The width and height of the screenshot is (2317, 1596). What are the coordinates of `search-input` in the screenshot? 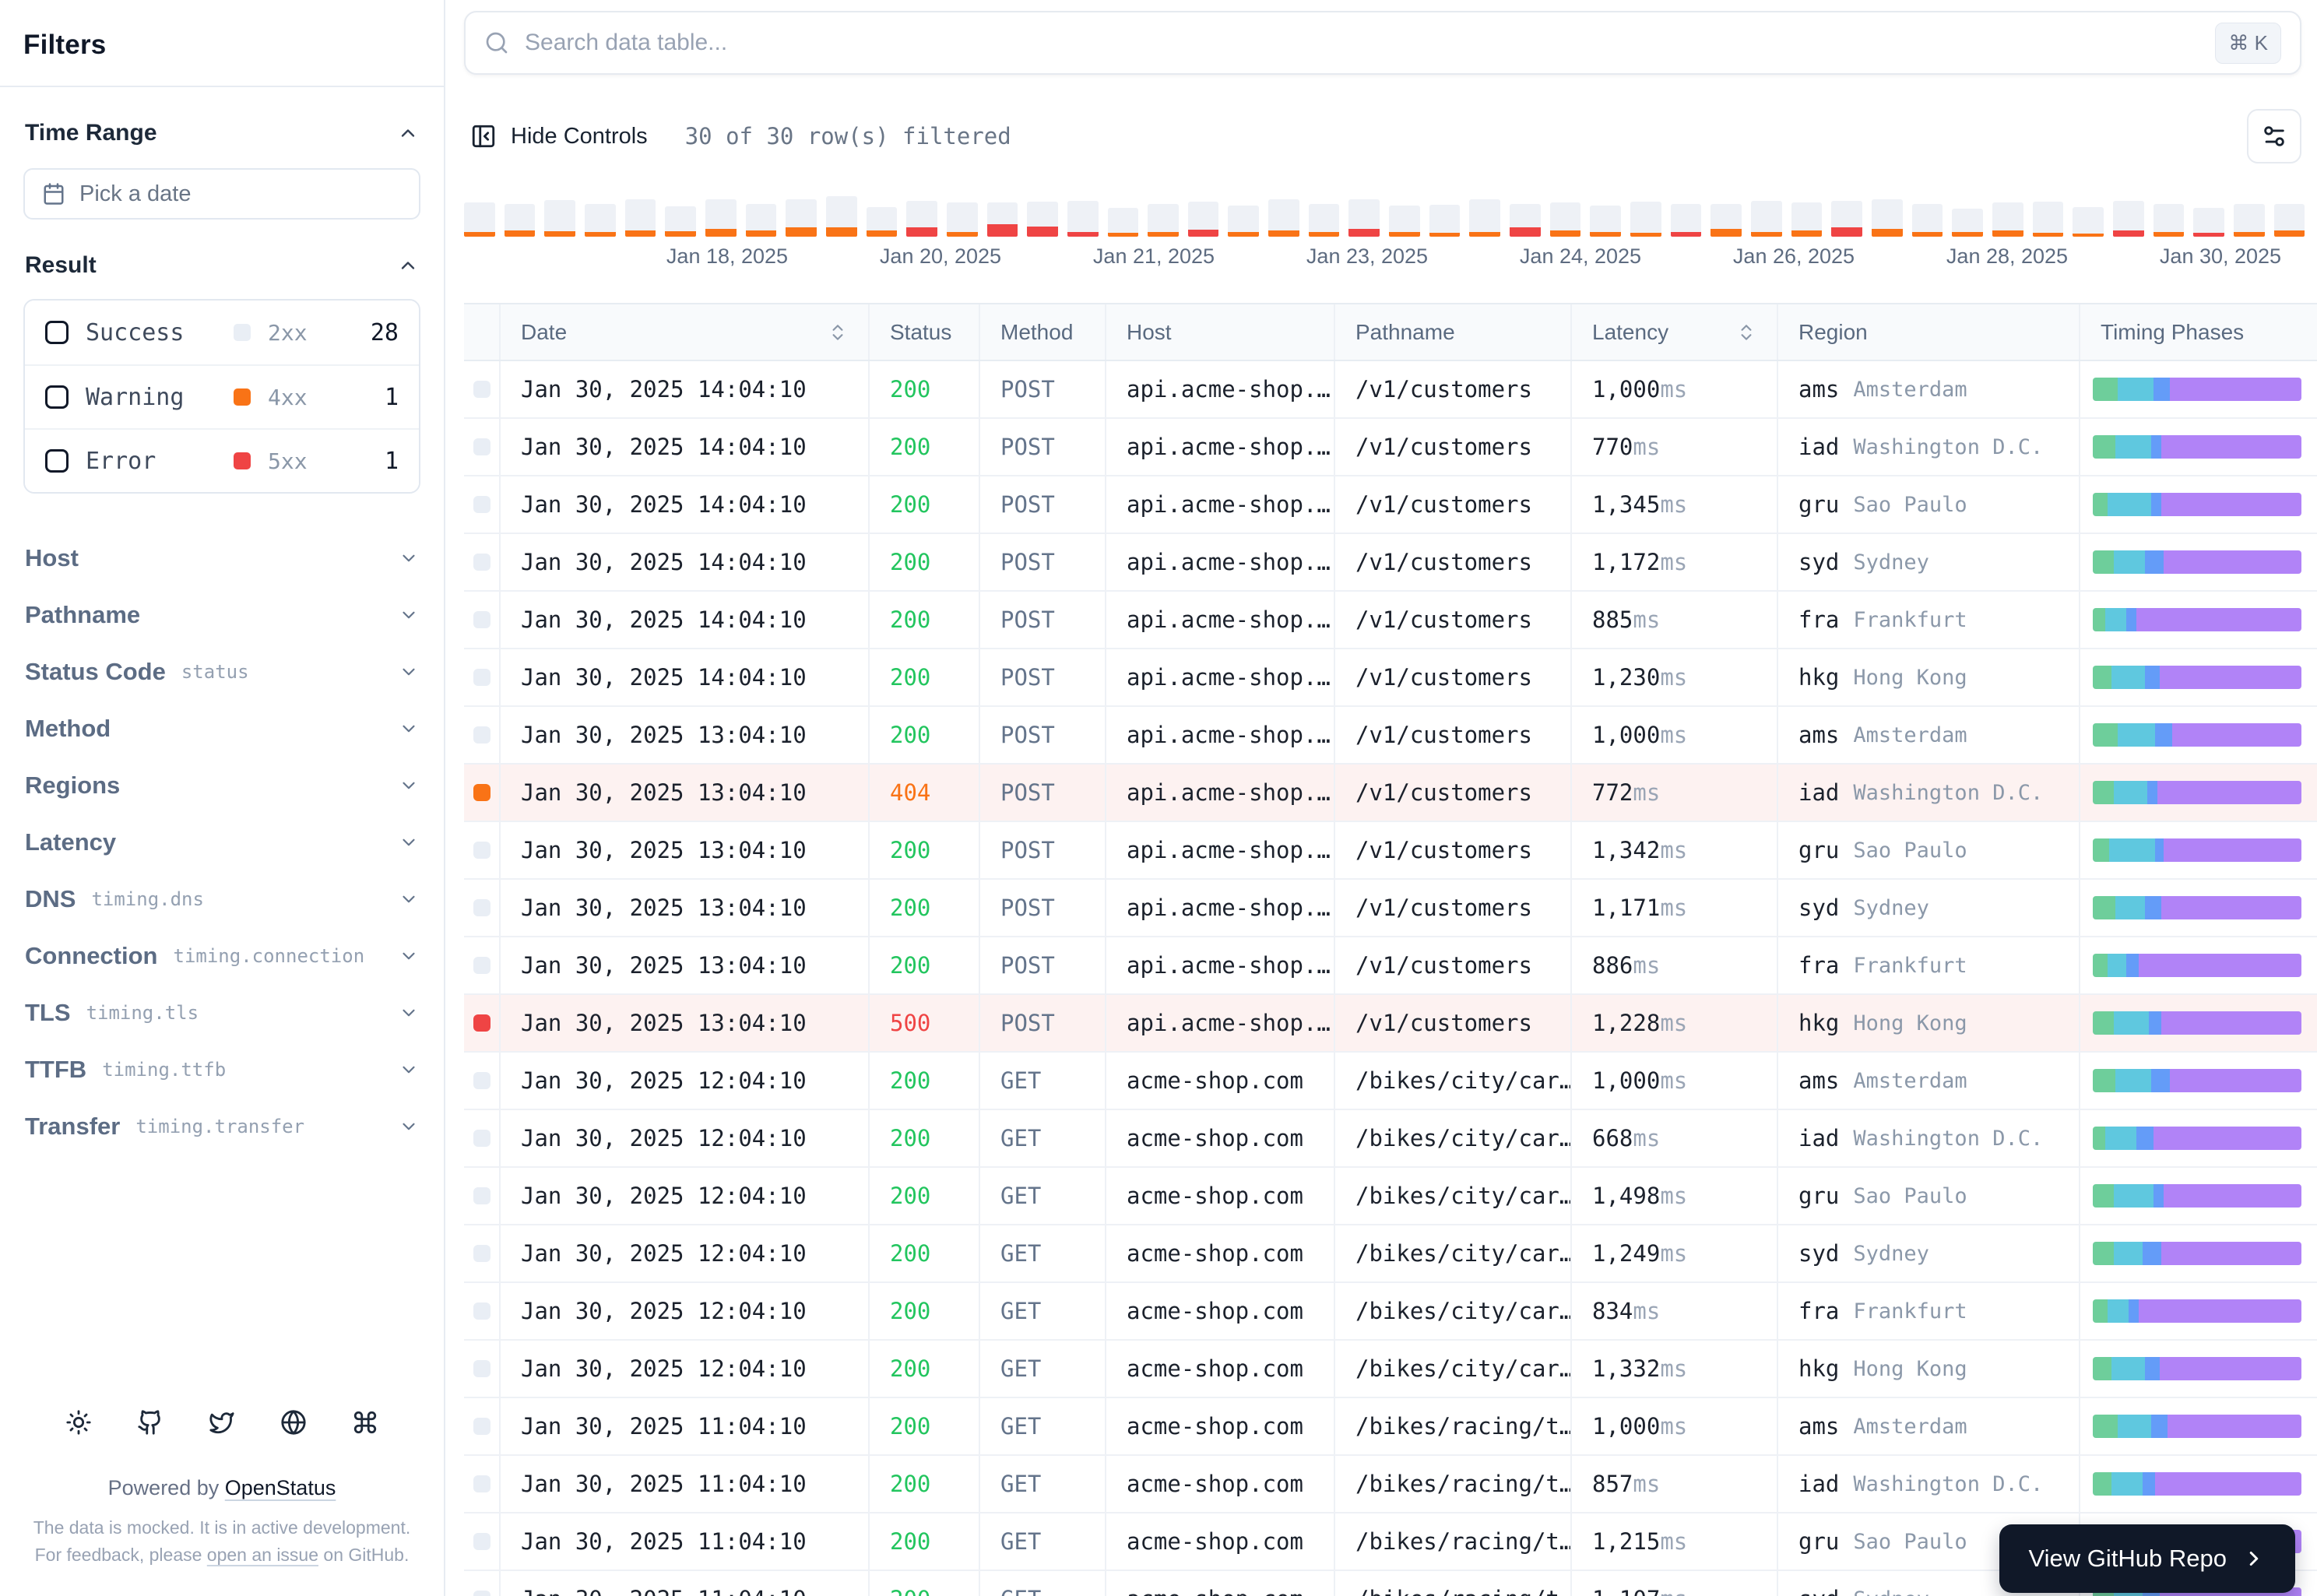 It's located at (1362, 43).